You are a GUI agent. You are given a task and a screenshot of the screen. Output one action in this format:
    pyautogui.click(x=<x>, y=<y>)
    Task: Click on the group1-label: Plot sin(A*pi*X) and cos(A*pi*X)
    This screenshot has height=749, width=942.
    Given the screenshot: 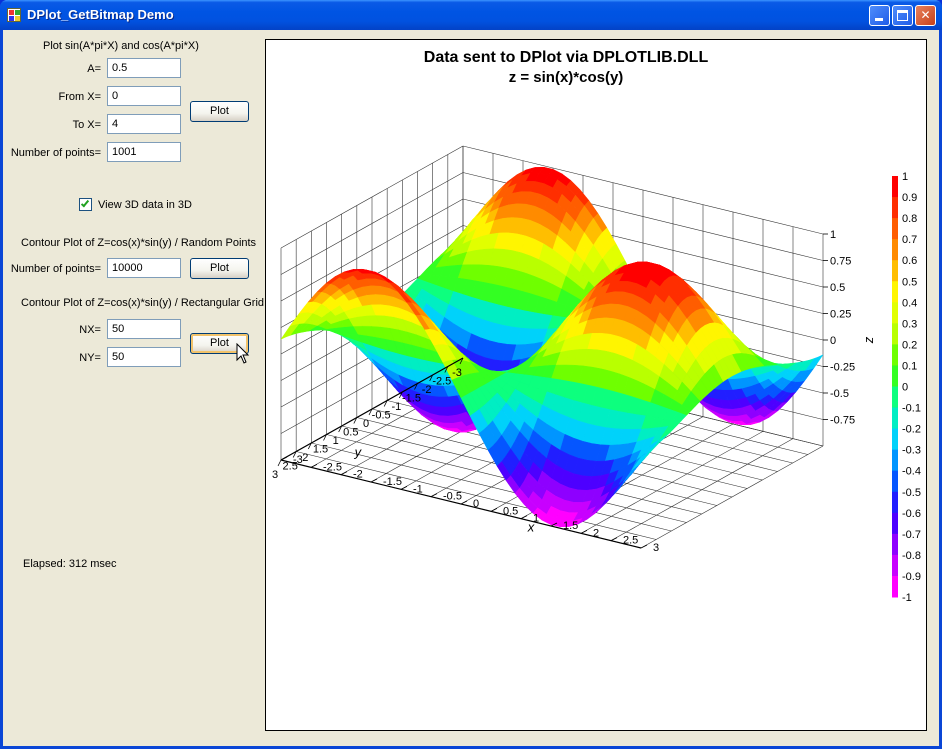 What is the action you would take?
    pyautogui.click(x=121, y=46)
    